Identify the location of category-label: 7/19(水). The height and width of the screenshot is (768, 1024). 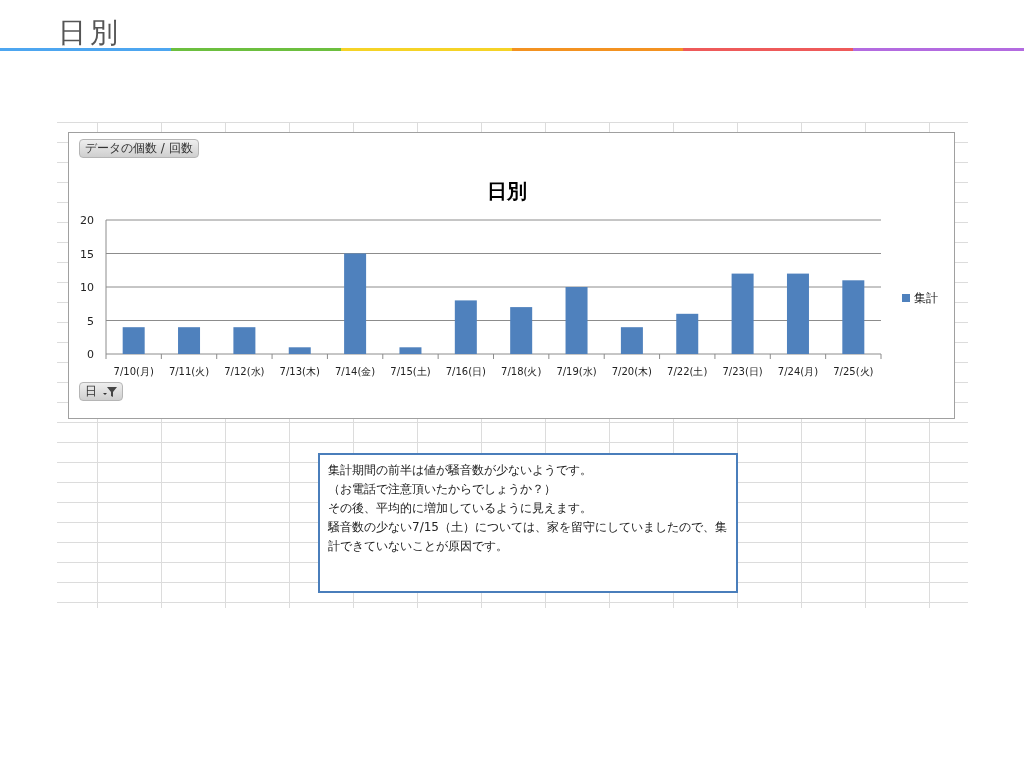
(576, 371).